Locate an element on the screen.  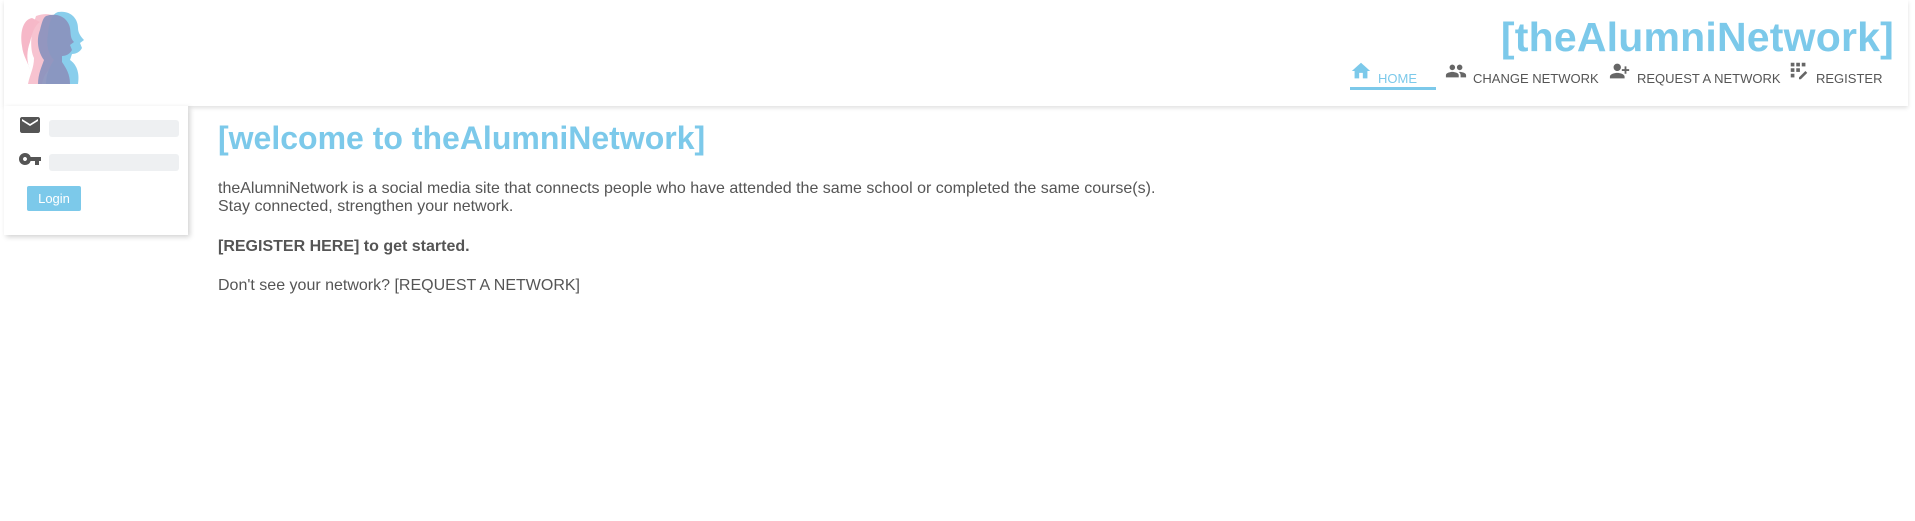
nav-change-network: CHANGE NETWORK is located at coordinates (1522, 75).